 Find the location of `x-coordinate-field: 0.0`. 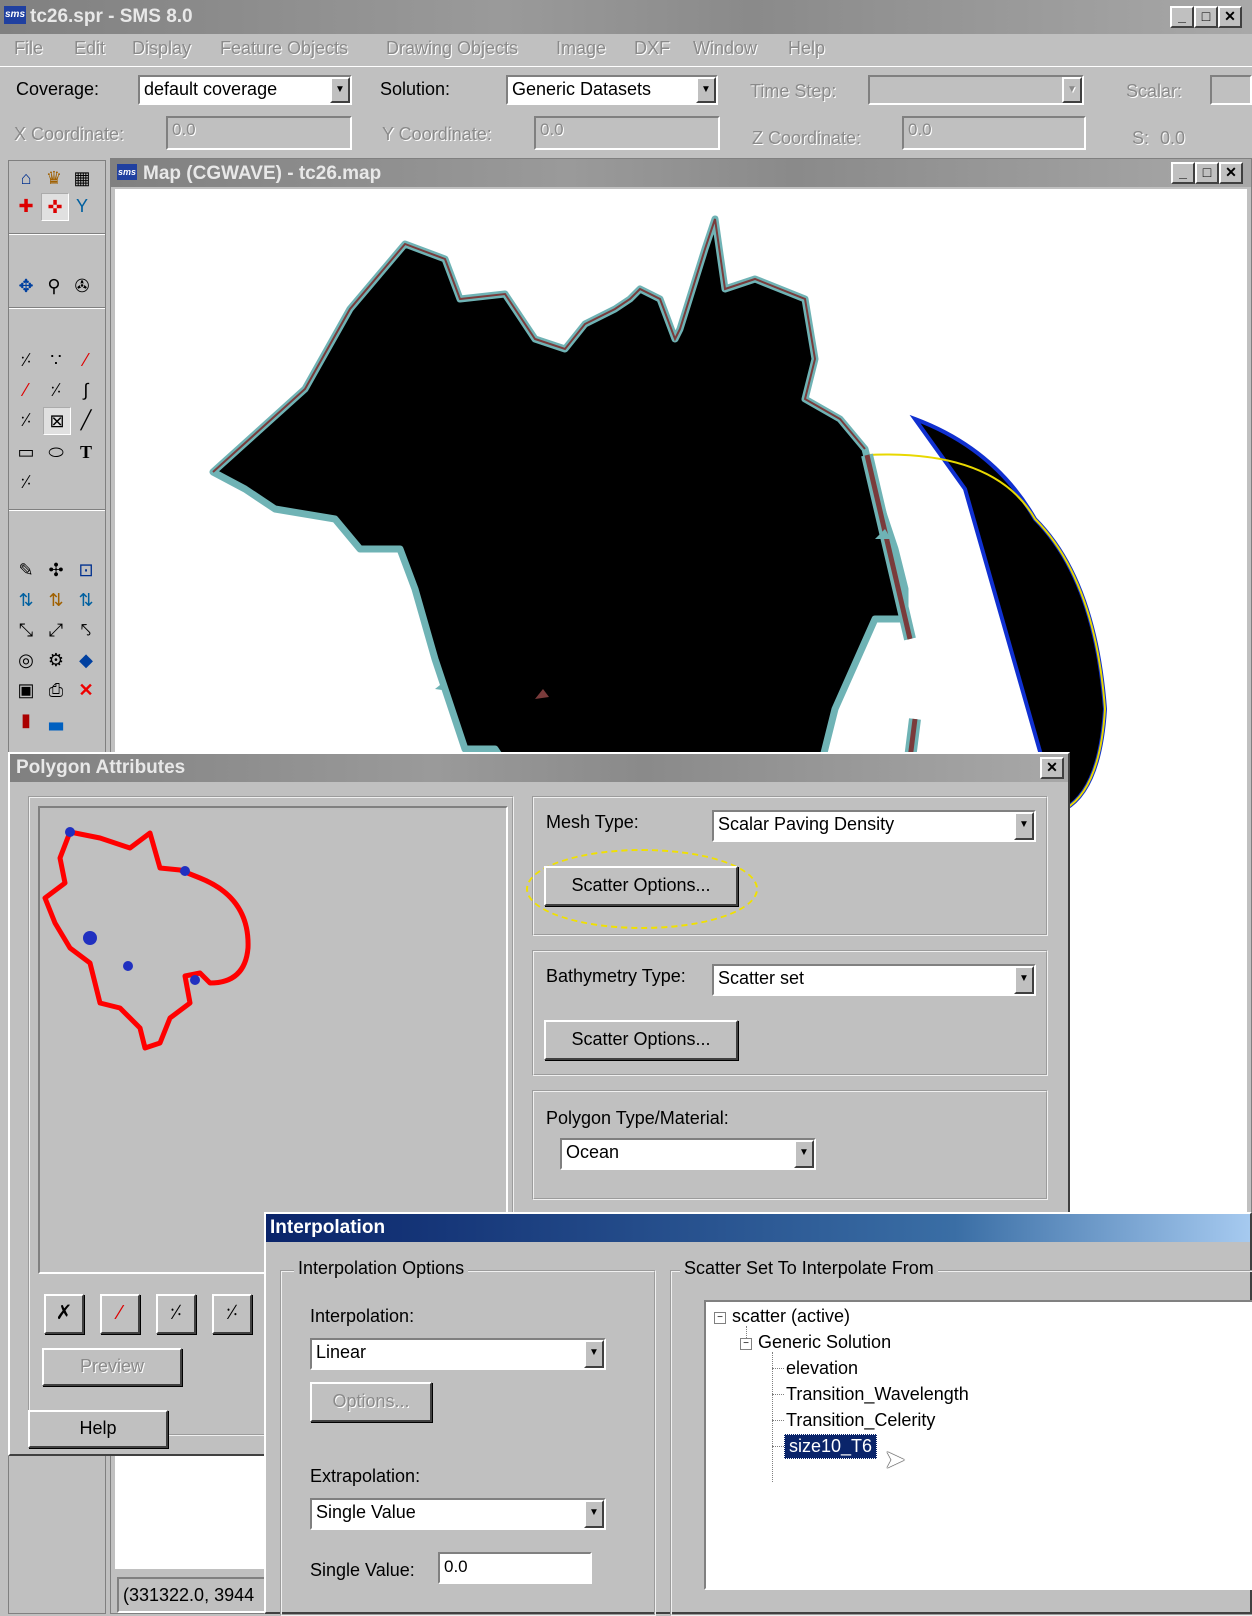

x-coordinate-field: 0.0 is located at coordinates (259, 133).